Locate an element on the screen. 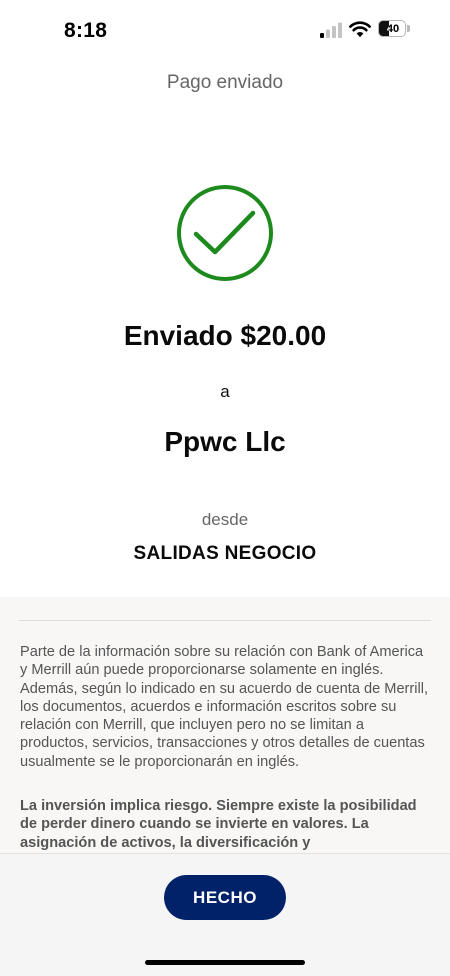 The image size is (450, 976). from-label: desde is located at coordinates (225, 519).